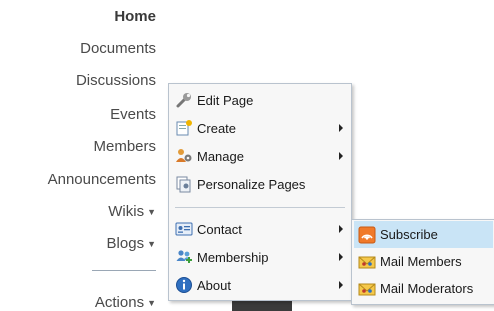  What do you see at coordinates (184, 229) in the screenshot?
I see `contact-card-icon` at bounding box center [184, 229].